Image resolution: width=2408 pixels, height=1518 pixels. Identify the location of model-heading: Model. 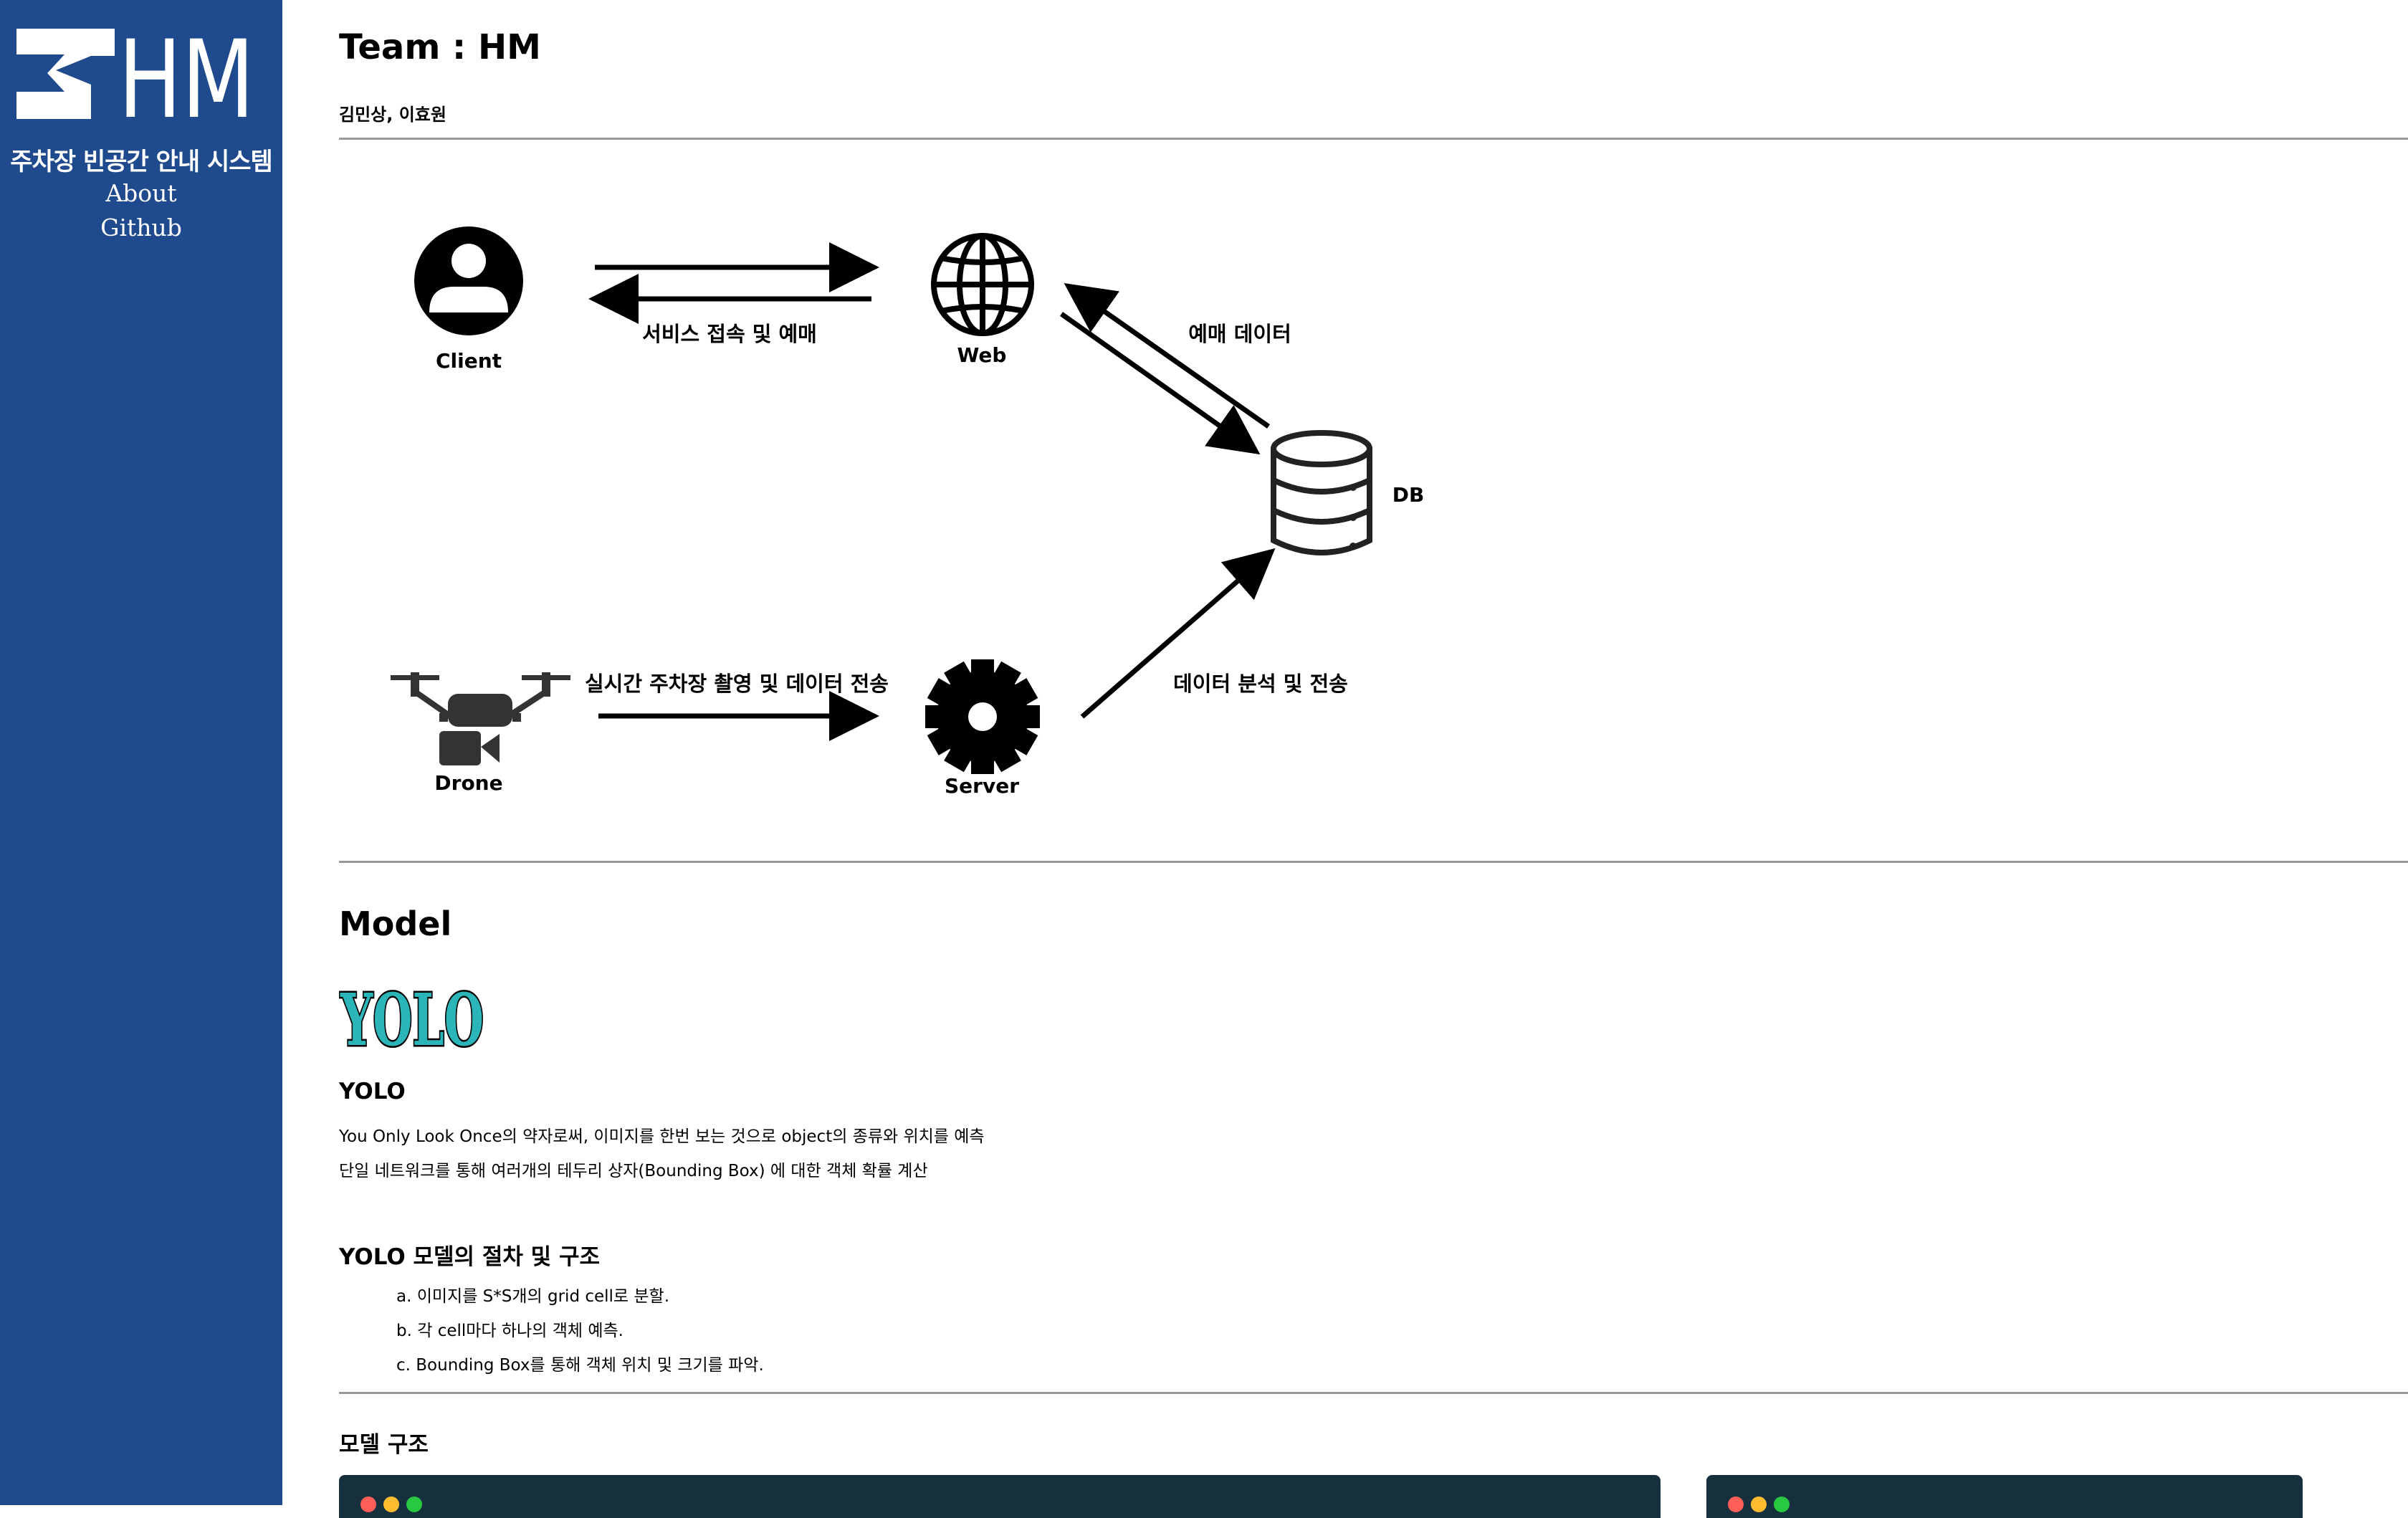
(395, 923).